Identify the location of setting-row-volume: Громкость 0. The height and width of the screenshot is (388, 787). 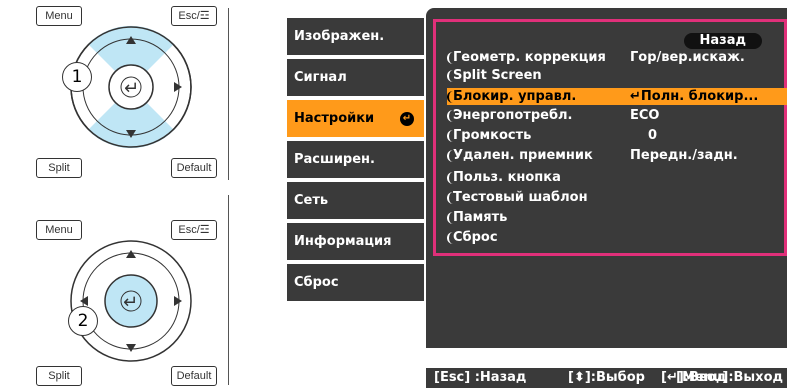
(617, 135).